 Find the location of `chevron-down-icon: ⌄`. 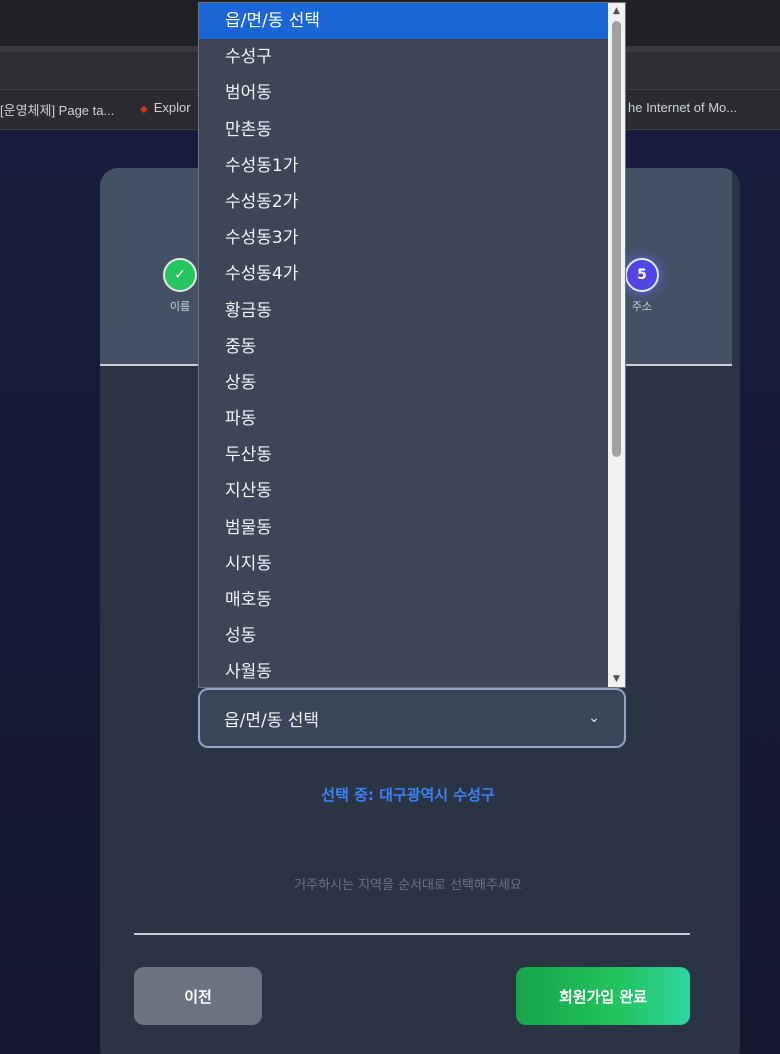

chevron-down-icon: ⌄ is located at coordinates (594, 718).